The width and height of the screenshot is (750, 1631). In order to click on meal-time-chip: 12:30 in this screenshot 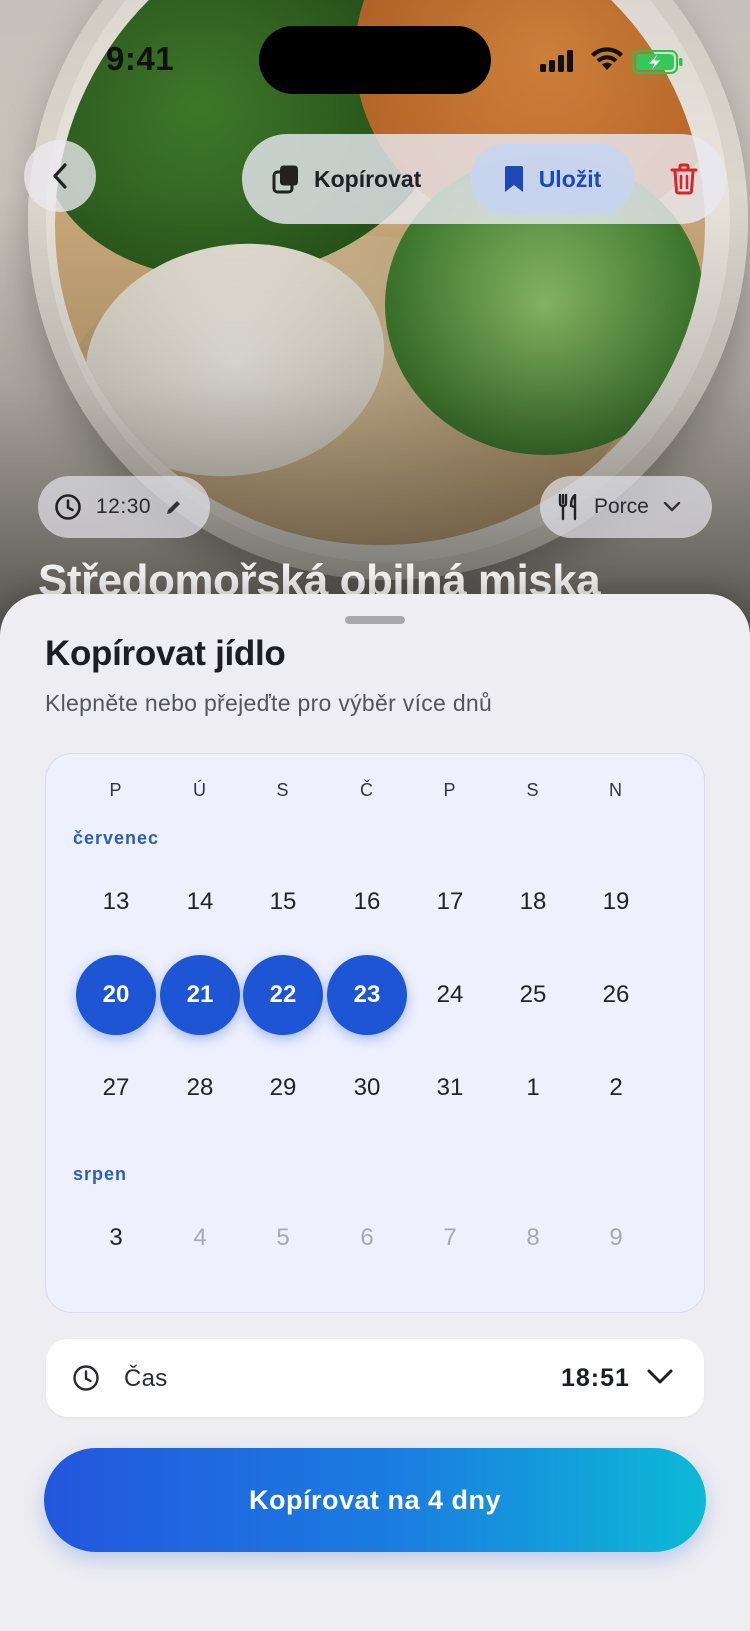, I will do `click(124, 507)`.